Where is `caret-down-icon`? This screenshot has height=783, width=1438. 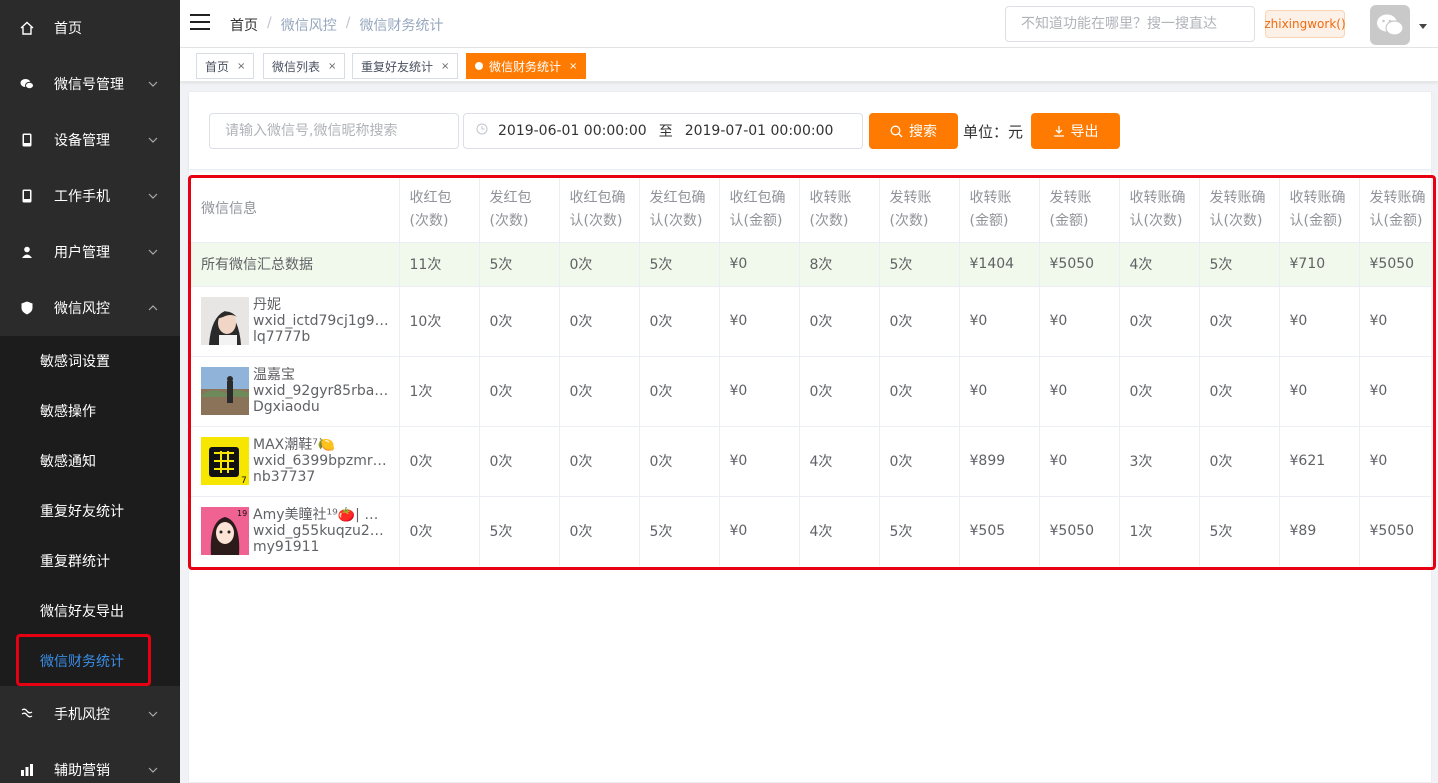 caret-down-icon is located at coordinates (1423, 26).